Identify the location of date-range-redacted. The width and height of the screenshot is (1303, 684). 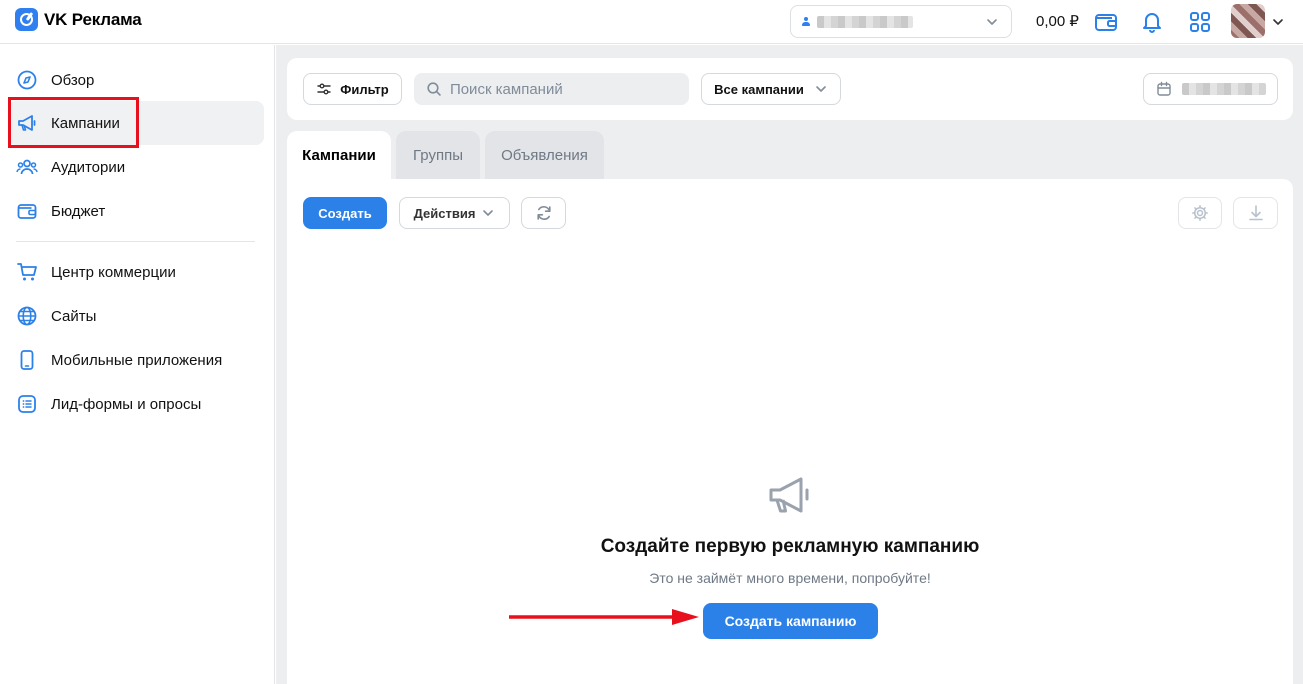
(1224, 89).